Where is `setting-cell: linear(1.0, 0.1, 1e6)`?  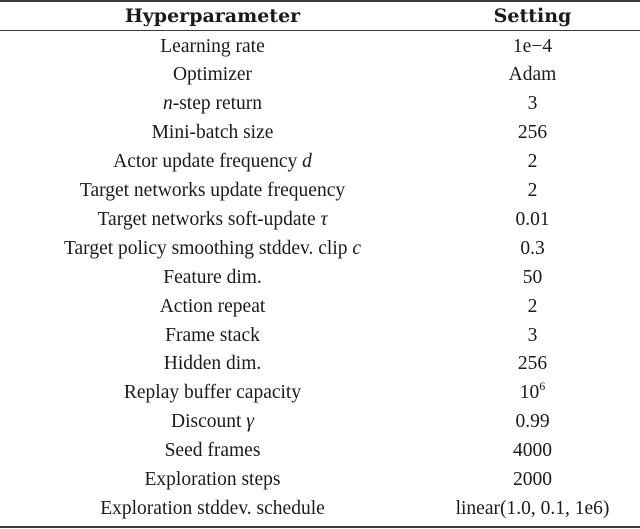
setting-cell: linear(1.0, 0.1, 1e6) is located at coordinates (532, 509).